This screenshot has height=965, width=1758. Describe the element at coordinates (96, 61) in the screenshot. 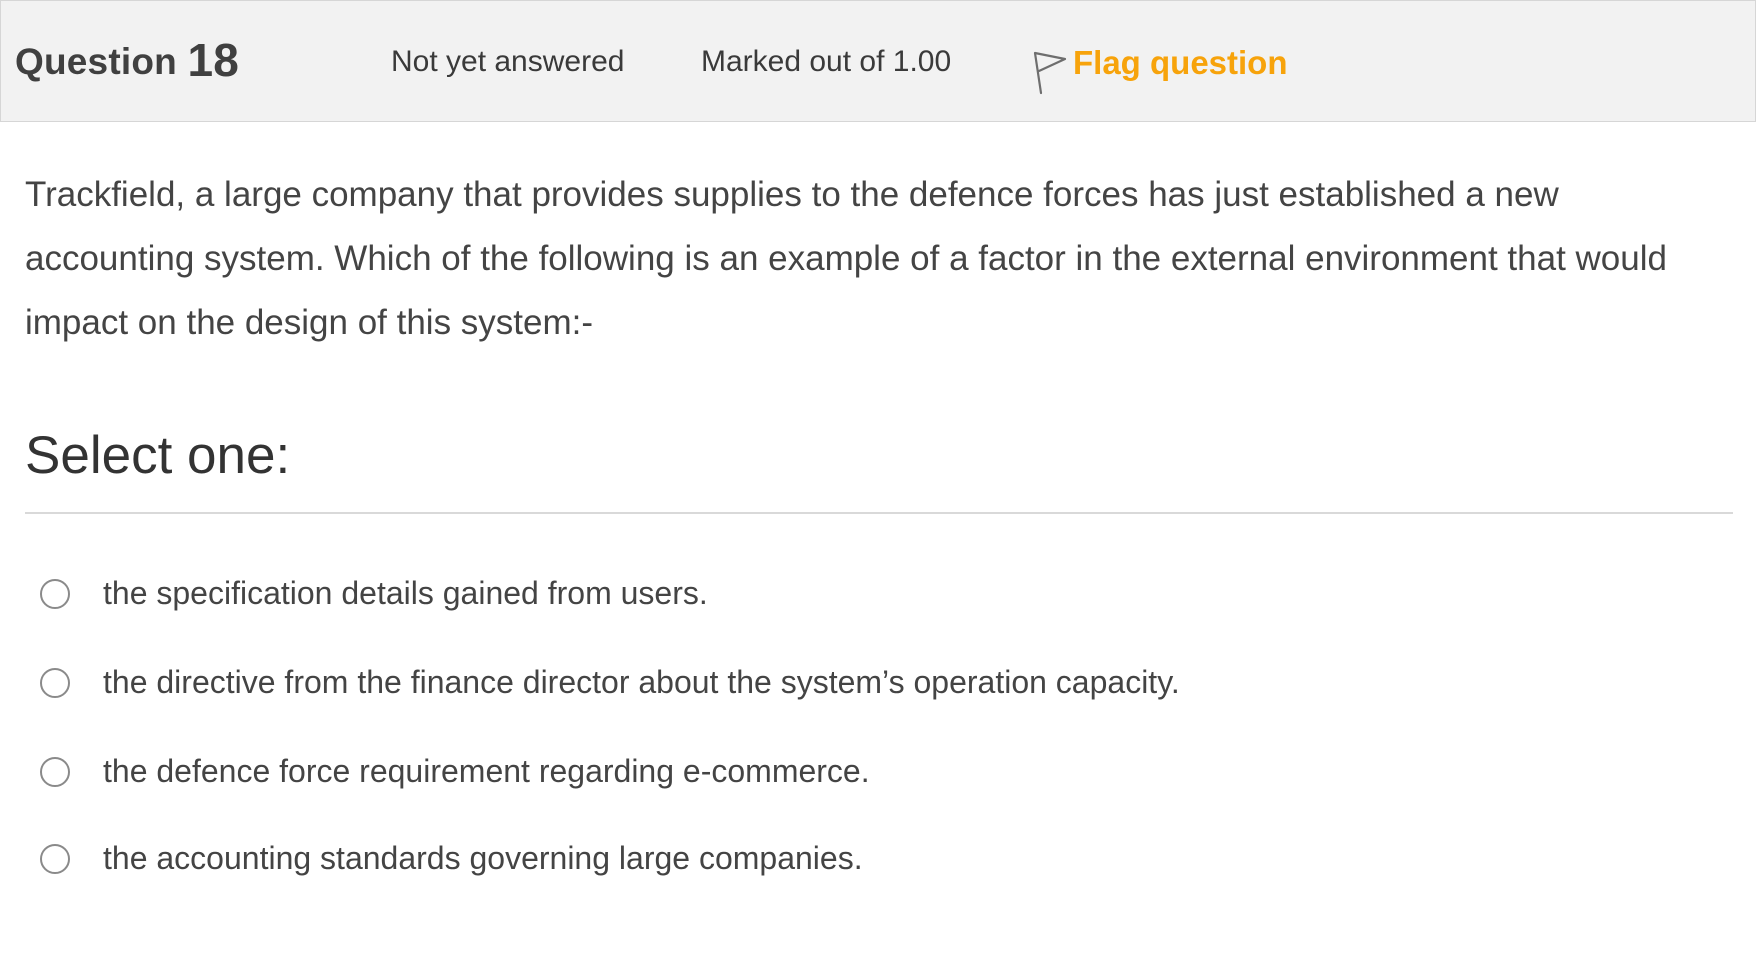

I see `question-title-prefix: Question` at that location.